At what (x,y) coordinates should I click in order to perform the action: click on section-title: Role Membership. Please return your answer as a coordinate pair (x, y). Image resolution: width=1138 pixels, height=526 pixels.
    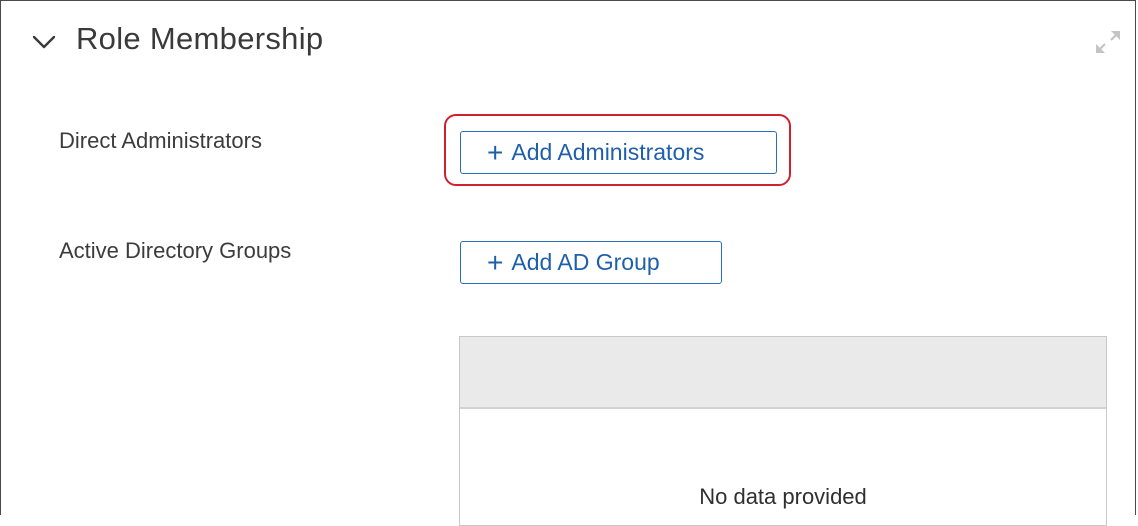
    Looking at the image, I should click on (200, 38).